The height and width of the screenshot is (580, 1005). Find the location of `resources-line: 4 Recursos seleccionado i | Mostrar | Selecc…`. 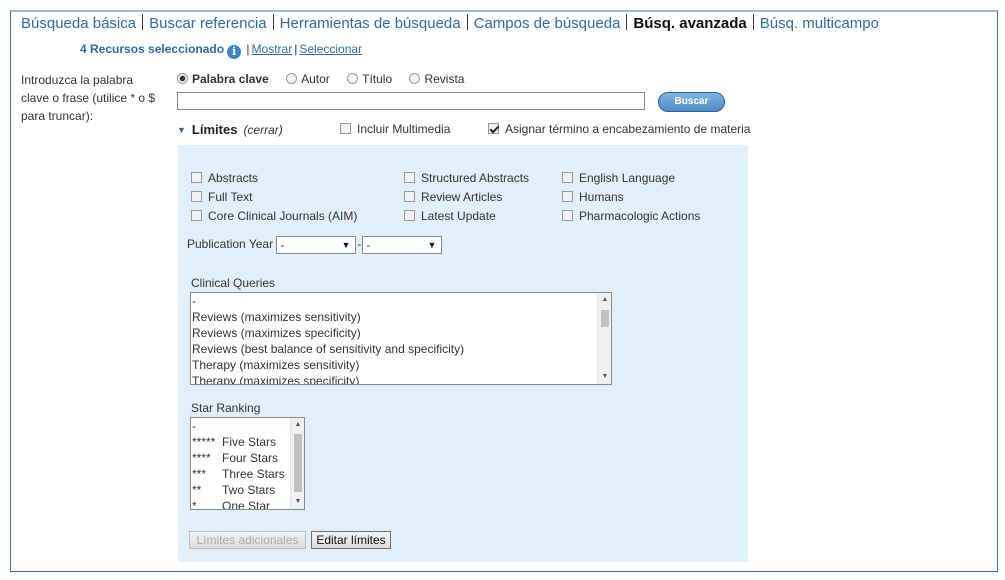

resources-line: 4 Recursos seleccionado i | Mostrar | Selecc… is located at coordinates (221, 50).